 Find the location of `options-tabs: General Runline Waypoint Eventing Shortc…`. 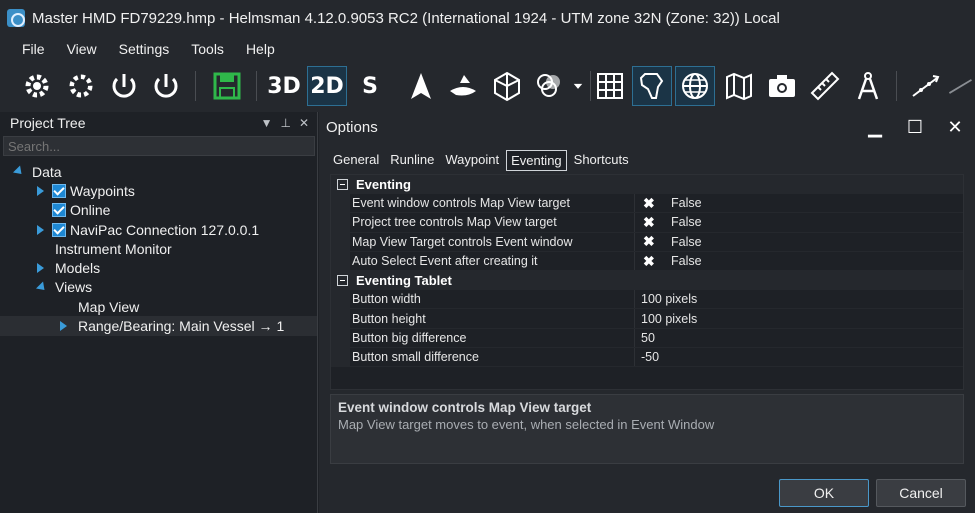

options-tabs: General Runline Waypoint Eventing Shortc… is located at coordinates (482, 160).